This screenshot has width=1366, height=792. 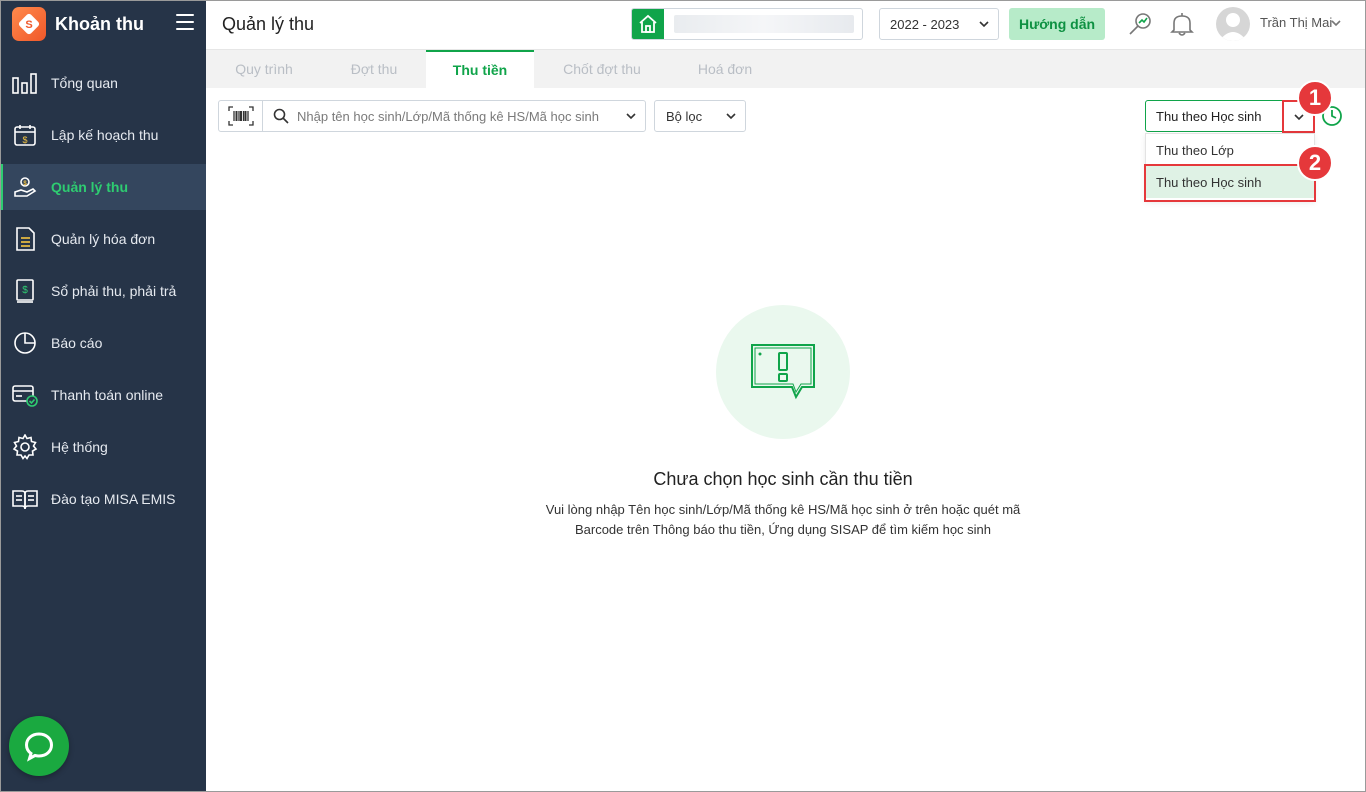 What do you see at coordinates (281, 116) in the screenshot?
I see `search-icon` at bounding box center [281, 116].